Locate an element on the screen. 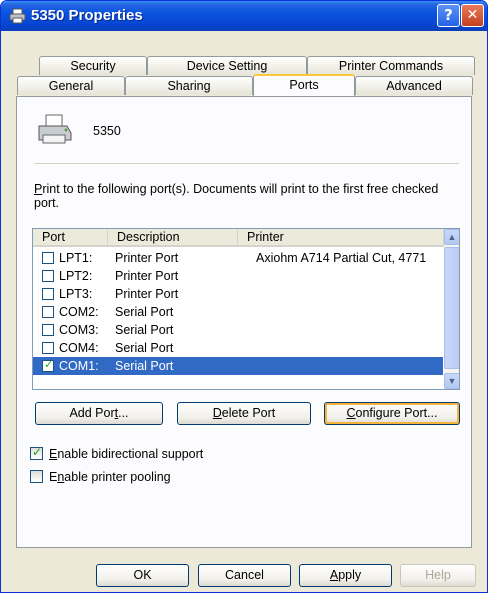 The height and width of the screenshot is (593, 488). delete-port-button: Delete Port is located at coordinates (244, 413).